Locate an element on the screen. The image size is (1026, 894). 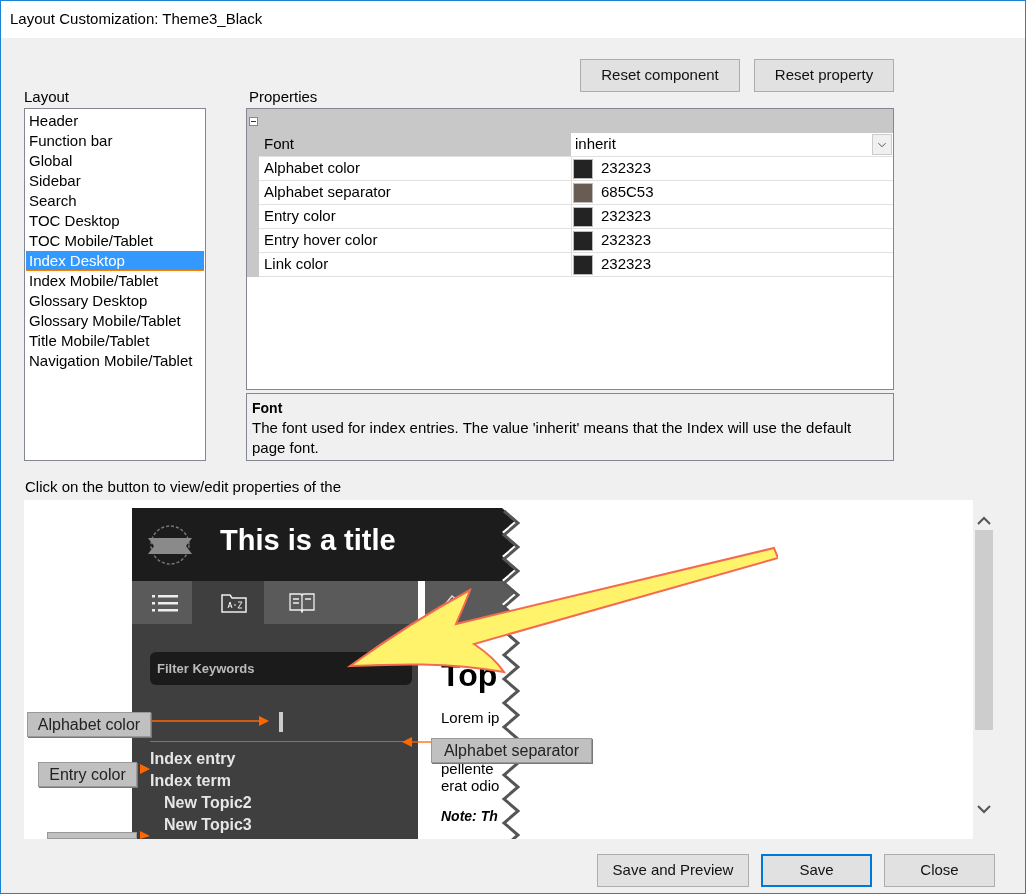
list-item: Sidebar is located at coordinates (115, 181).